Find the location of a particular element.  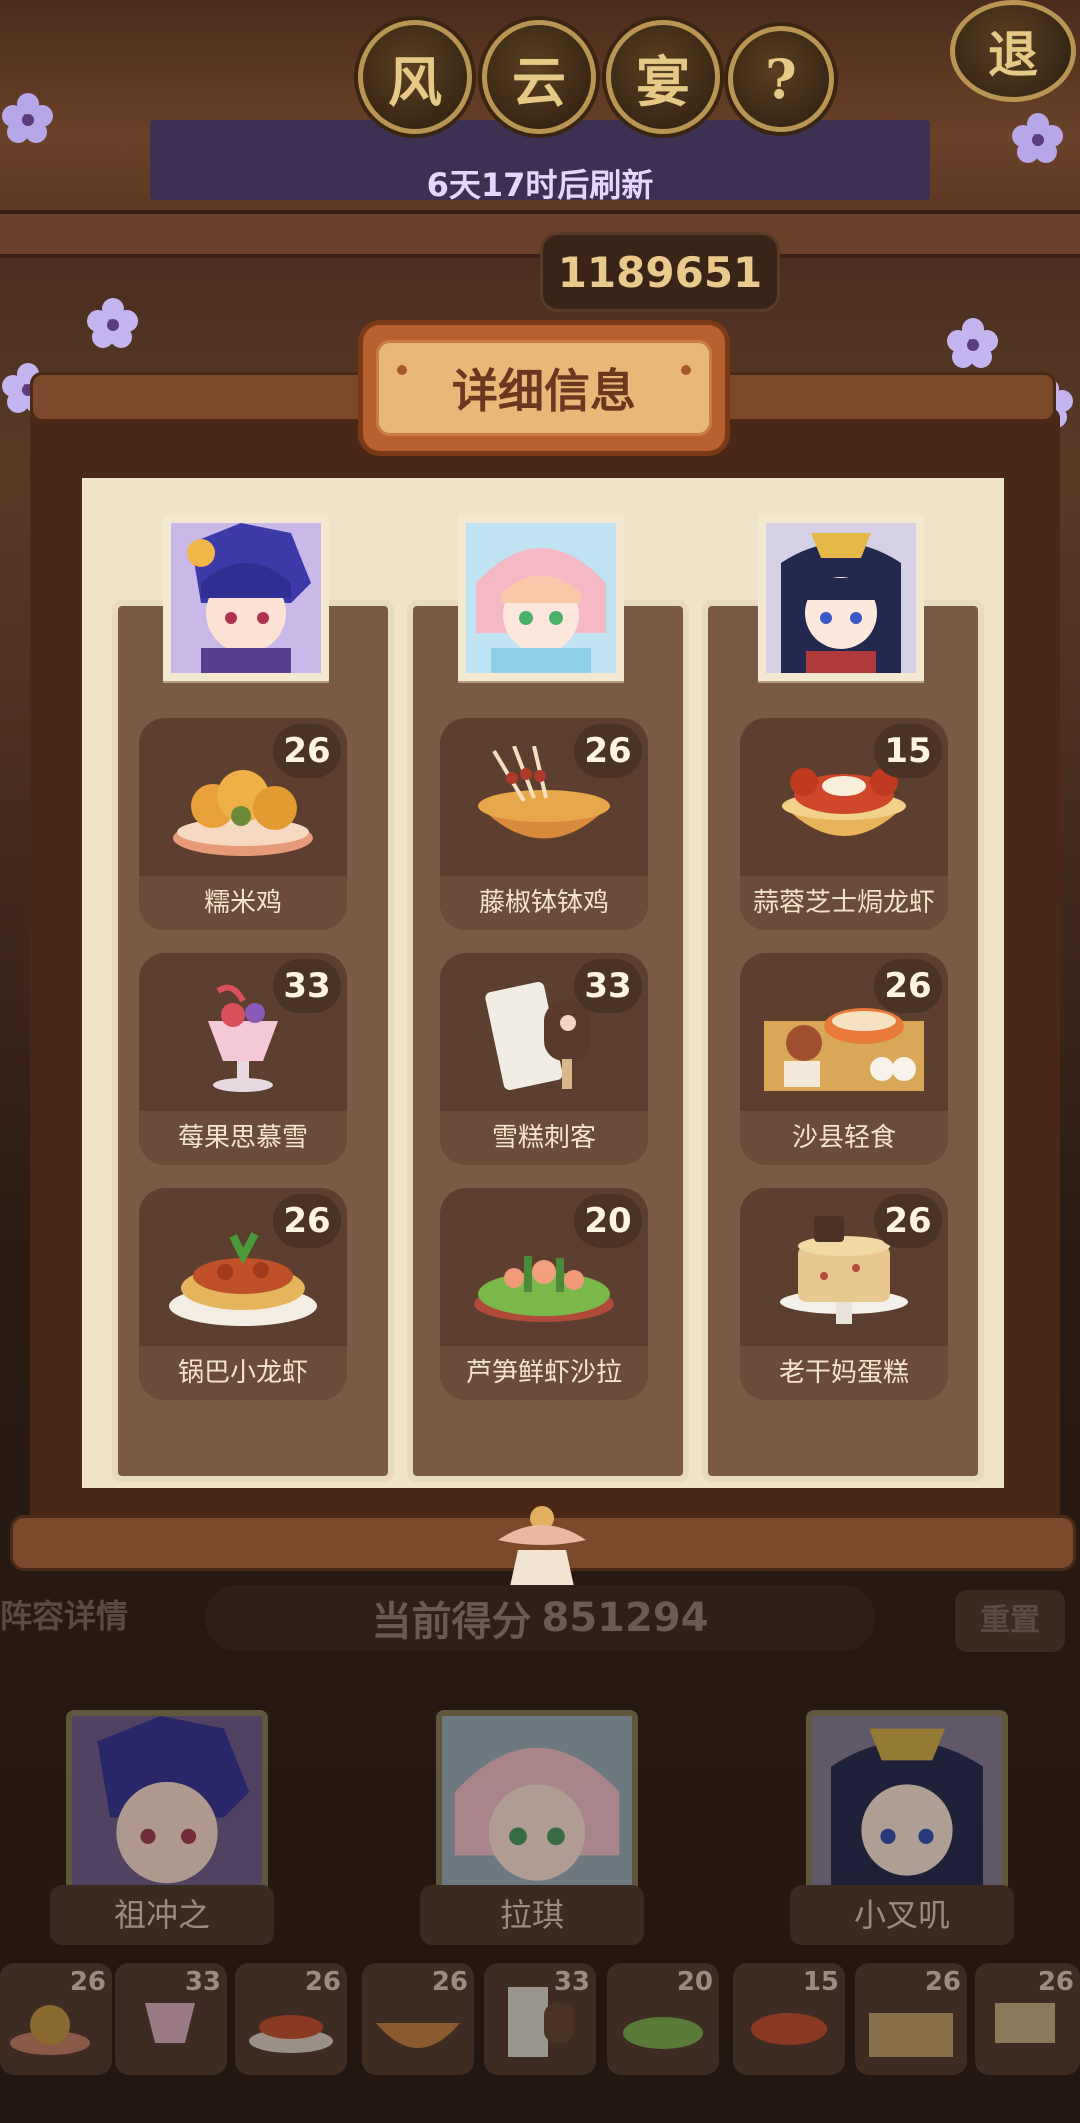

reset-button: 重置 is located at coordinates (1010, 1621).